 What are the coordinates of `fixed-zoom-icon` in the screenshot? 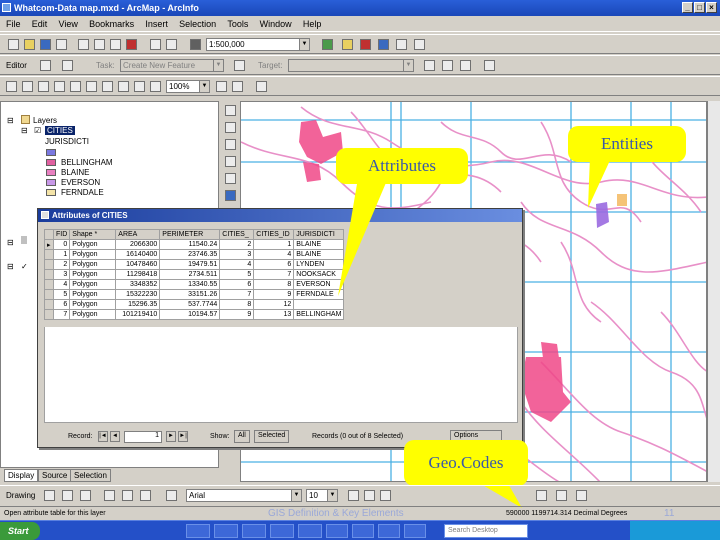 It's located at (230, 144).